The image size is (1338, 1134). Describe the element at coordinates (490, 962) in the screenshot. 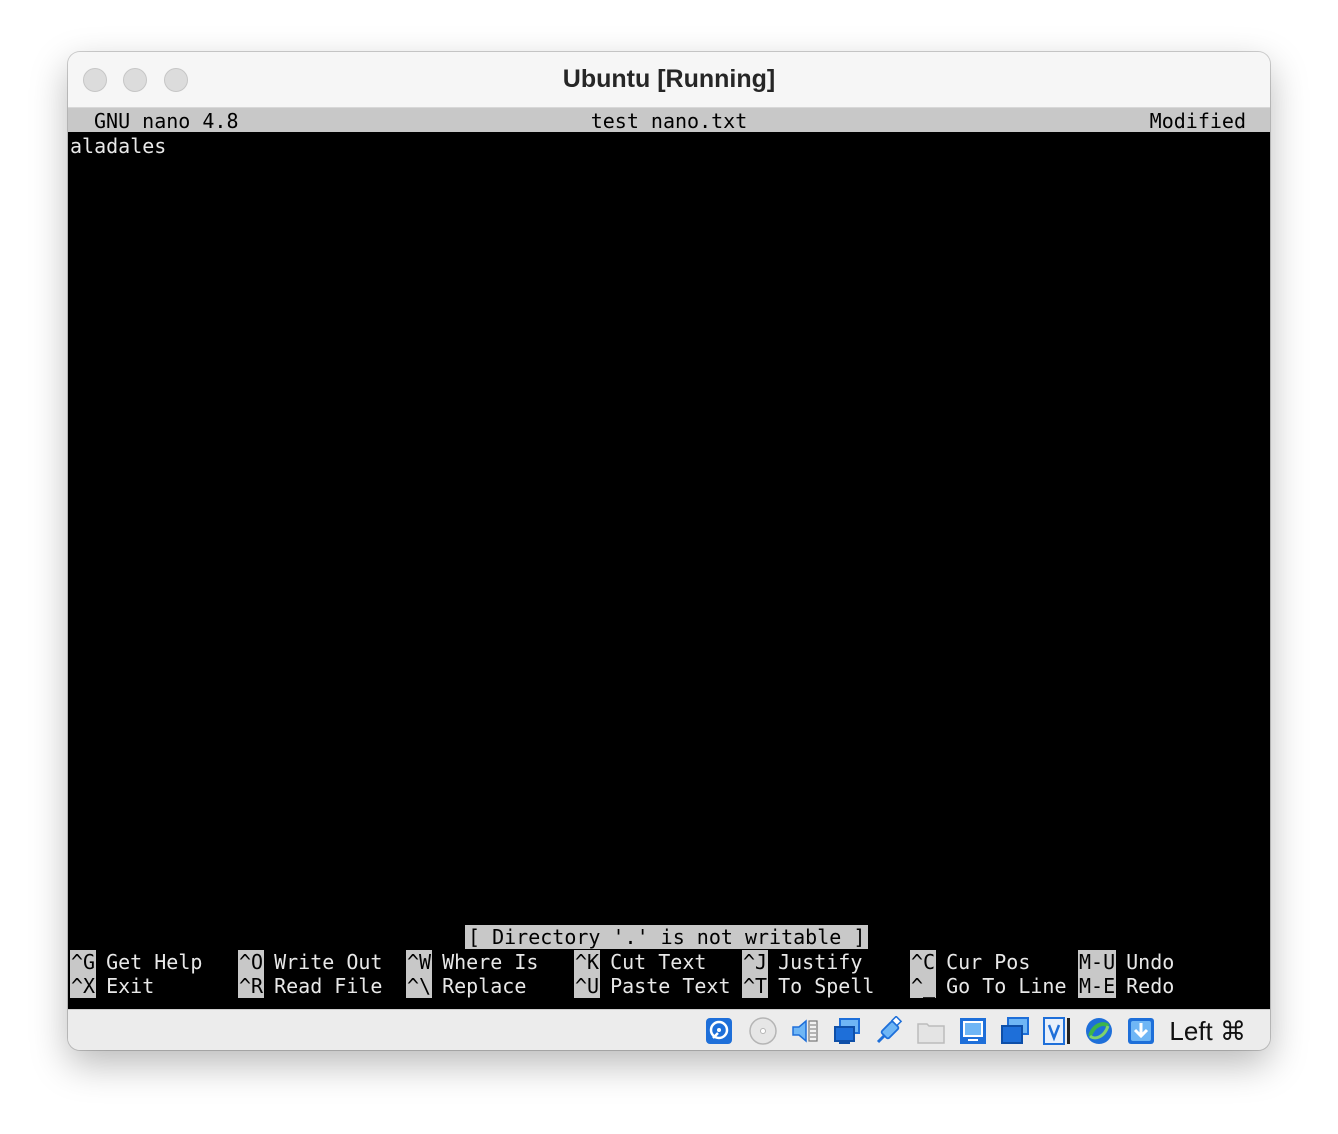

I see `shortcut-label: Where Is` at that location.